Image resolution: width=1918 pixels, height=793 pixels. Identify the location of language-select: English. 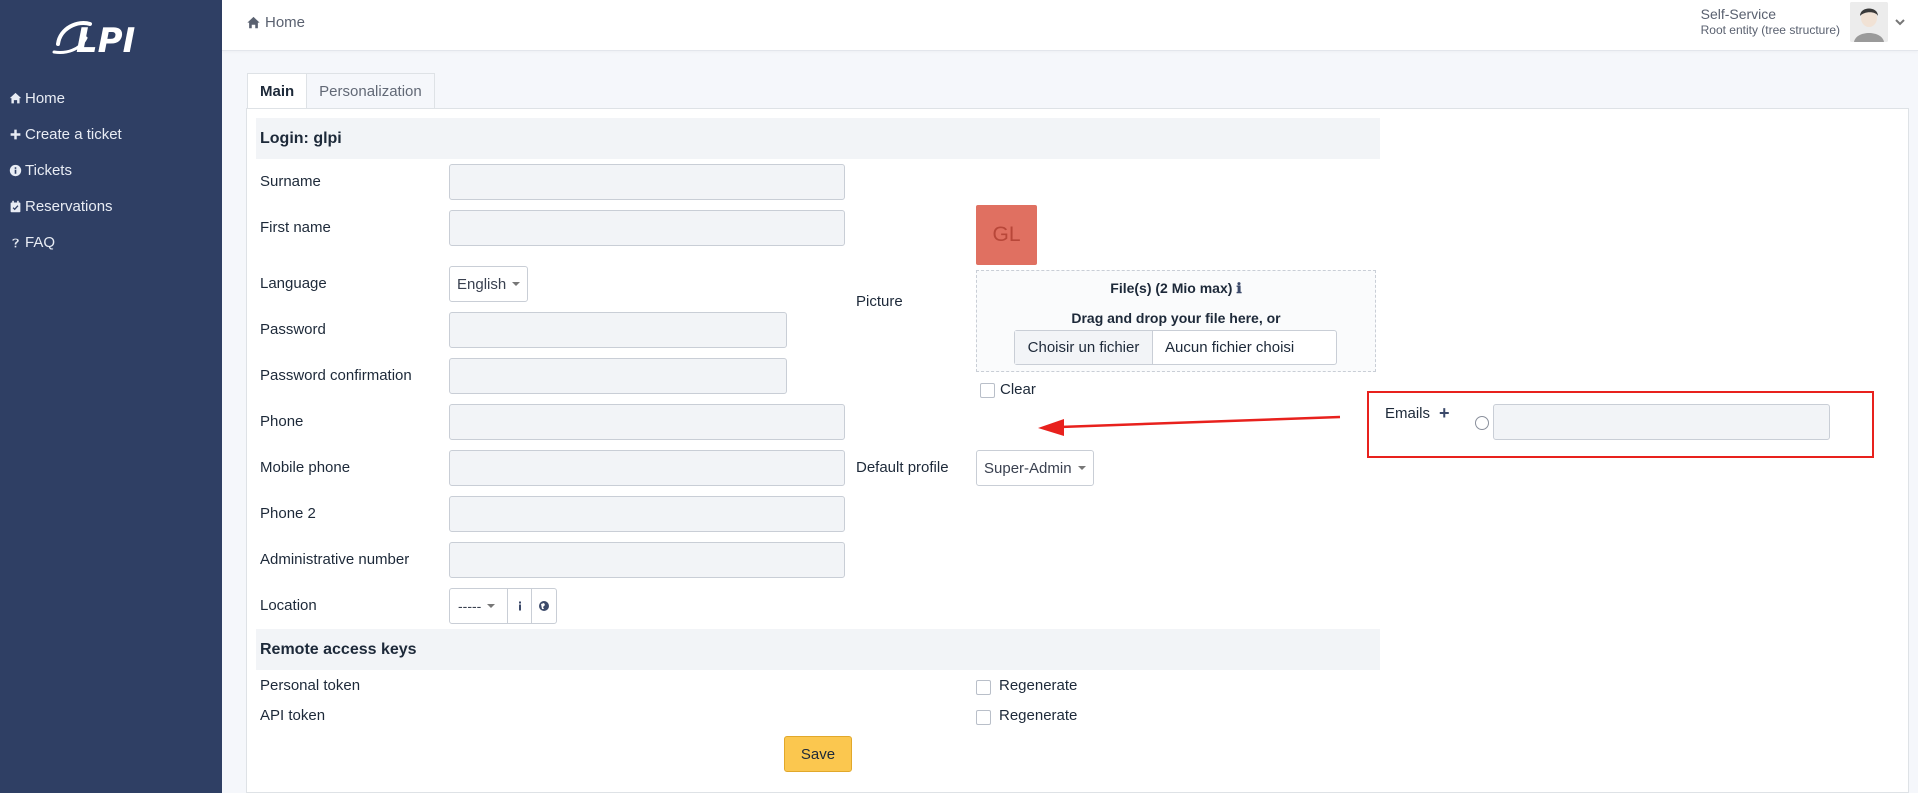
(489, 284).